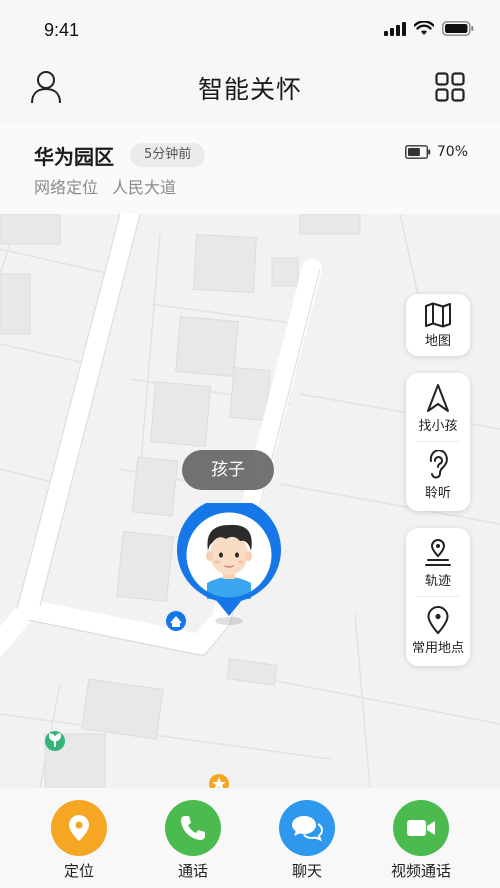 This screenshot has width=500, height=888. I want to click on tab-locate: 定位, so click(79, 840).